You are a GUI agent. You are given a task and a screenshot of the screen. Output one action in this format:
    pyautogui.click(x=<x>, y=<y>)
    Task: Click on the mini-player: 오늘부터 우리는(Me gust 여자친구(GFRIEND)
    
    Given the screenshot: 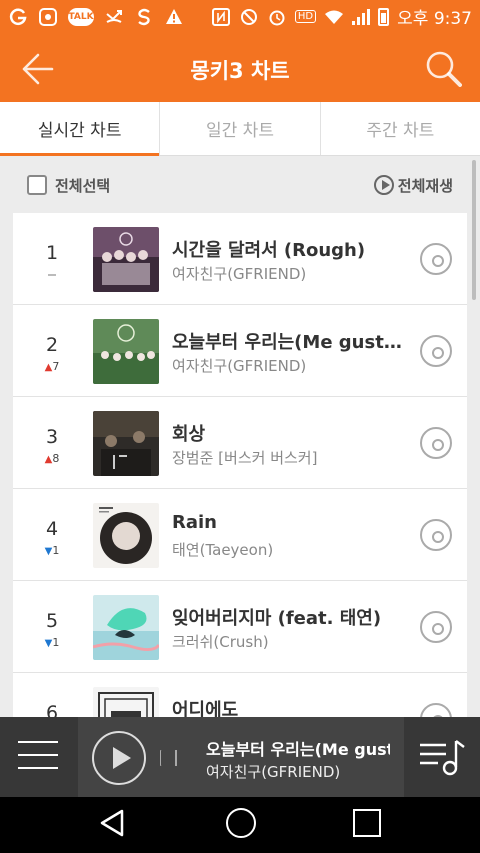 What is the action you would take?
    pyautogui.click(x=240, y=757)
    